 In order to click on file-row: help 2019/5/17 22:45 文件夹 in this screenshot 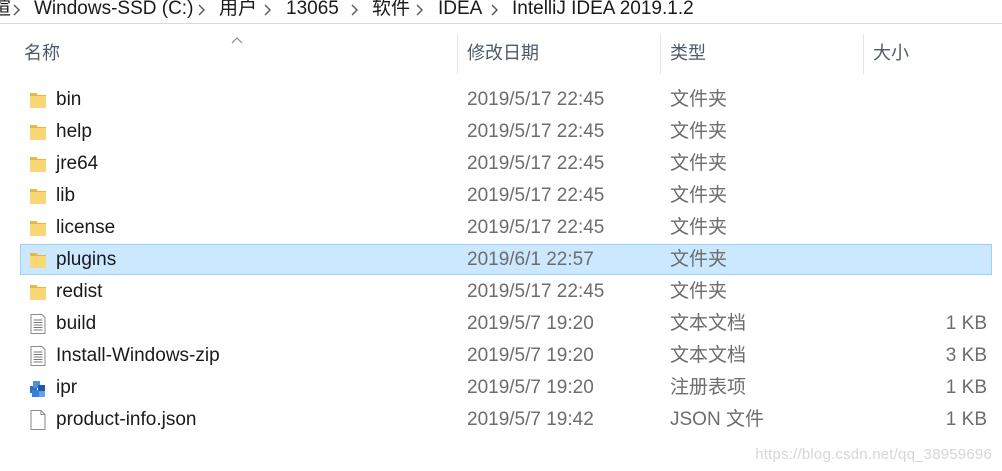, I will do `click(501, 132)`.